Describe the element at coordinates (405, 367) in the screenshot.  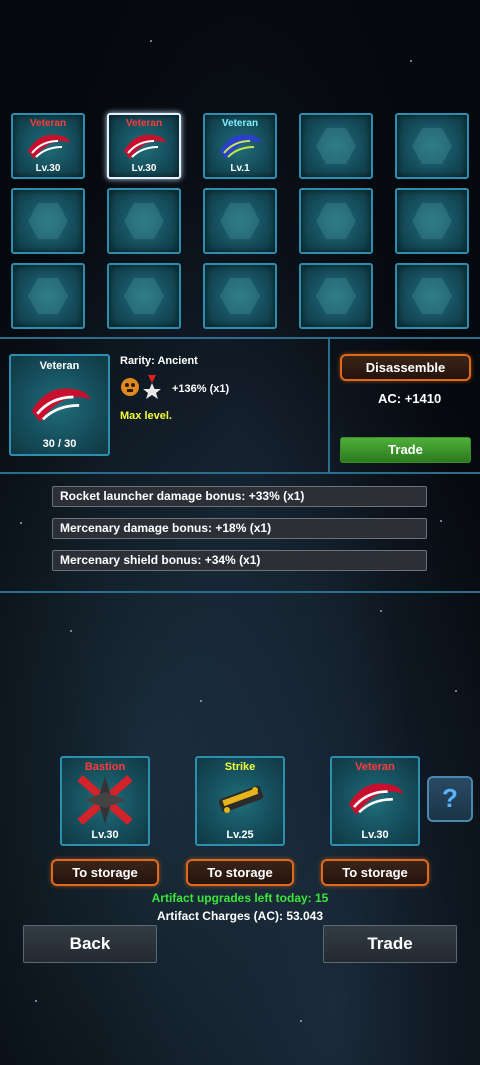
I see `disassemble-button: Disassemble` at that location.